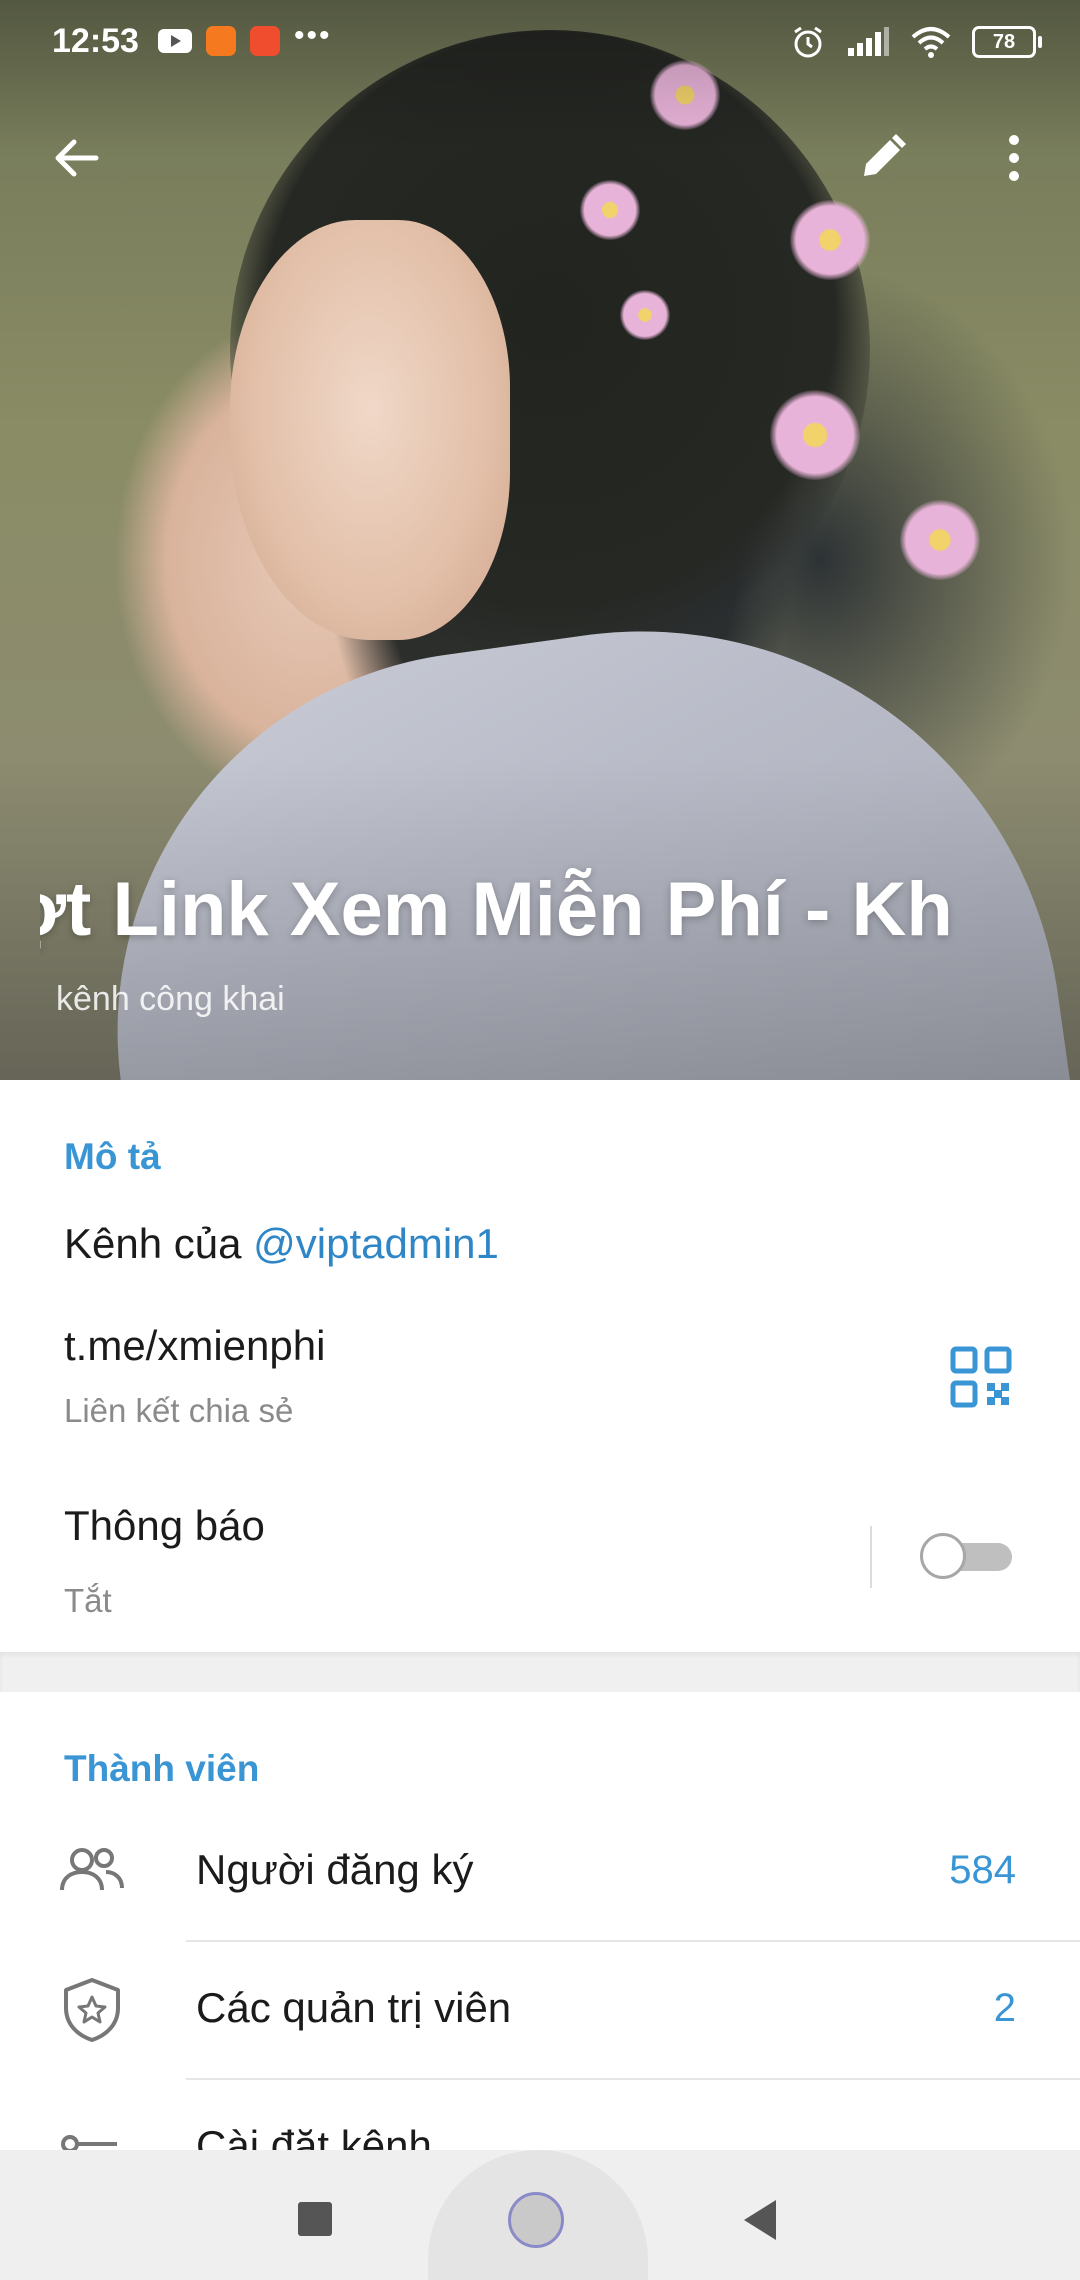  I want to click on home-button, so click(536, 2220).